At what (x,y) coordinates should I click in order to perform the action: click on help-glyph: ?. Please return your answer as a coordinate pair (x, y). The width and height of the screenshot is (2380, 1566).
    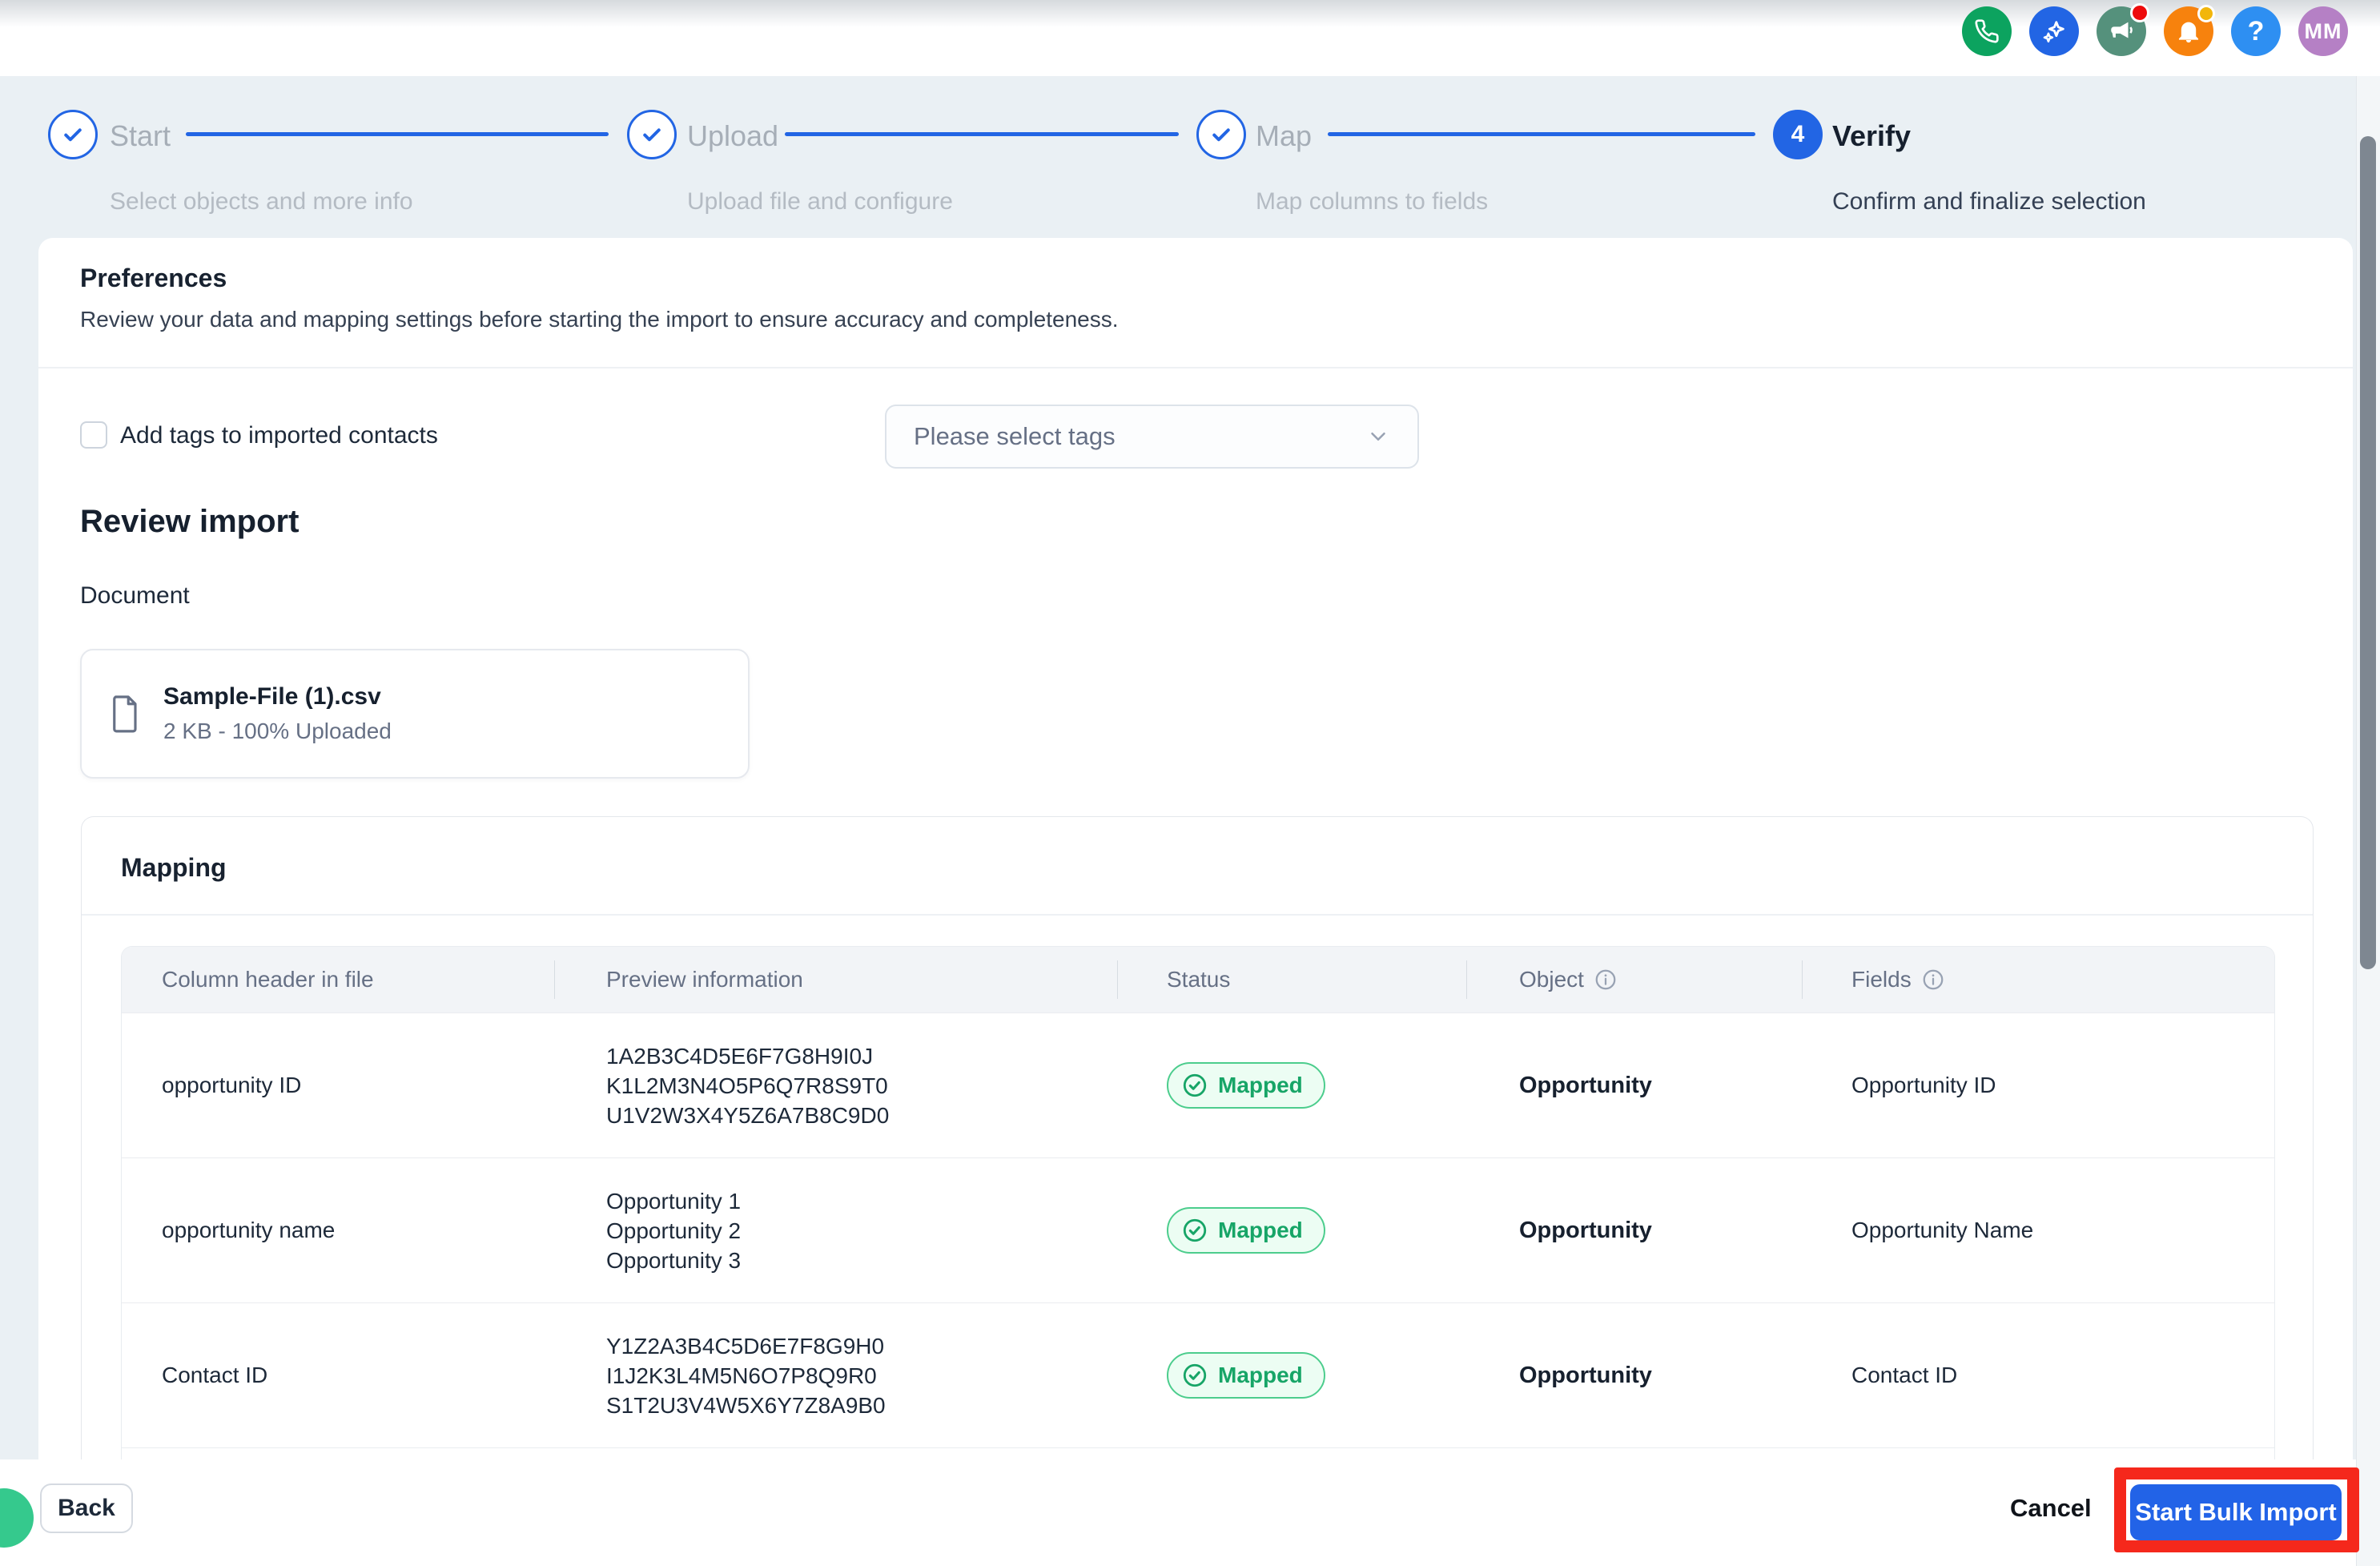
    Looking at the image, I should click on (2256, 30).